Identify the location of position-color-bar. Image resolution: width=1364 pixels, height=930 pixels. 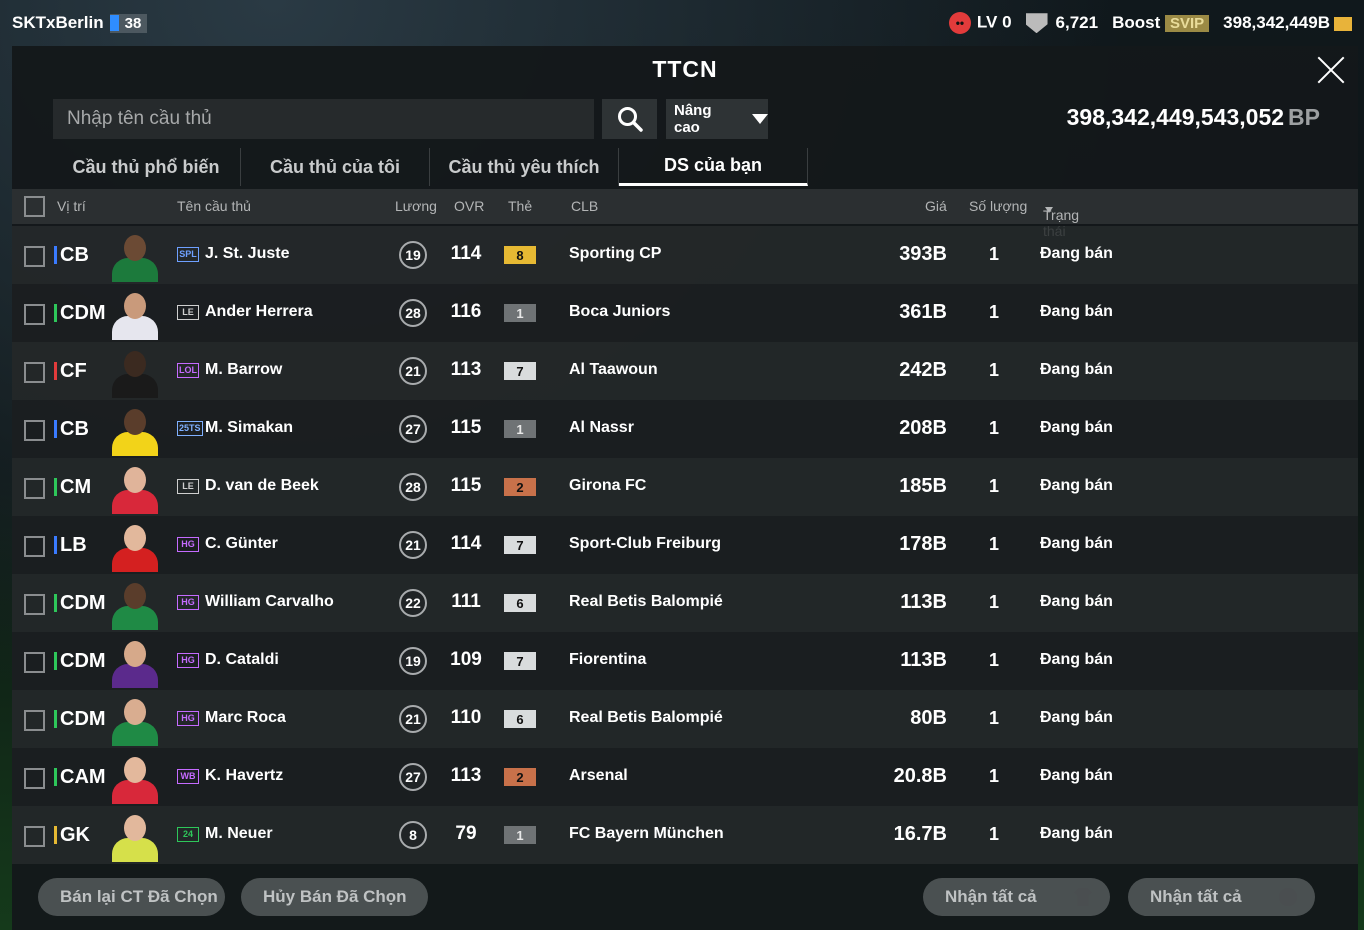
(55, 835).